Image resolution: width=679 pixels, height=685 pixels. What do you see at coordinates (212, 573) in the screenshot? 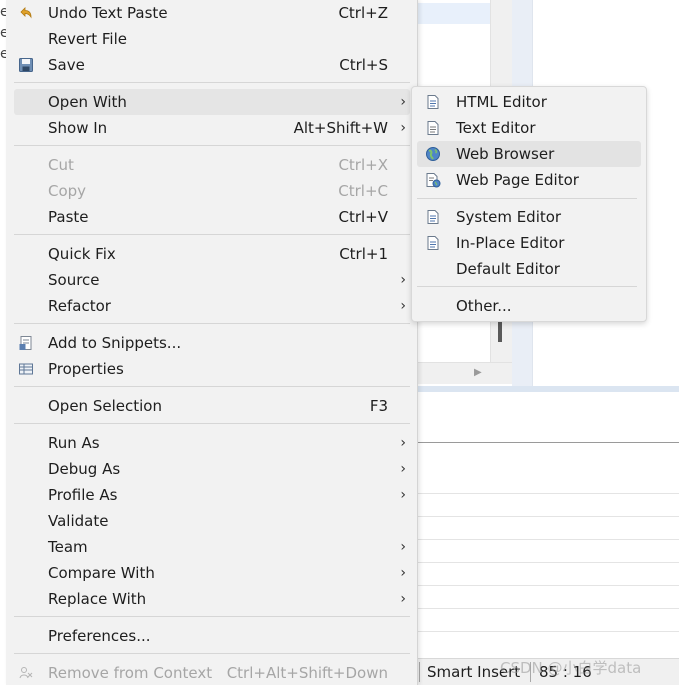
I see `menu-item-compare-with: Compare With ›` at bounding box center [212, 573].